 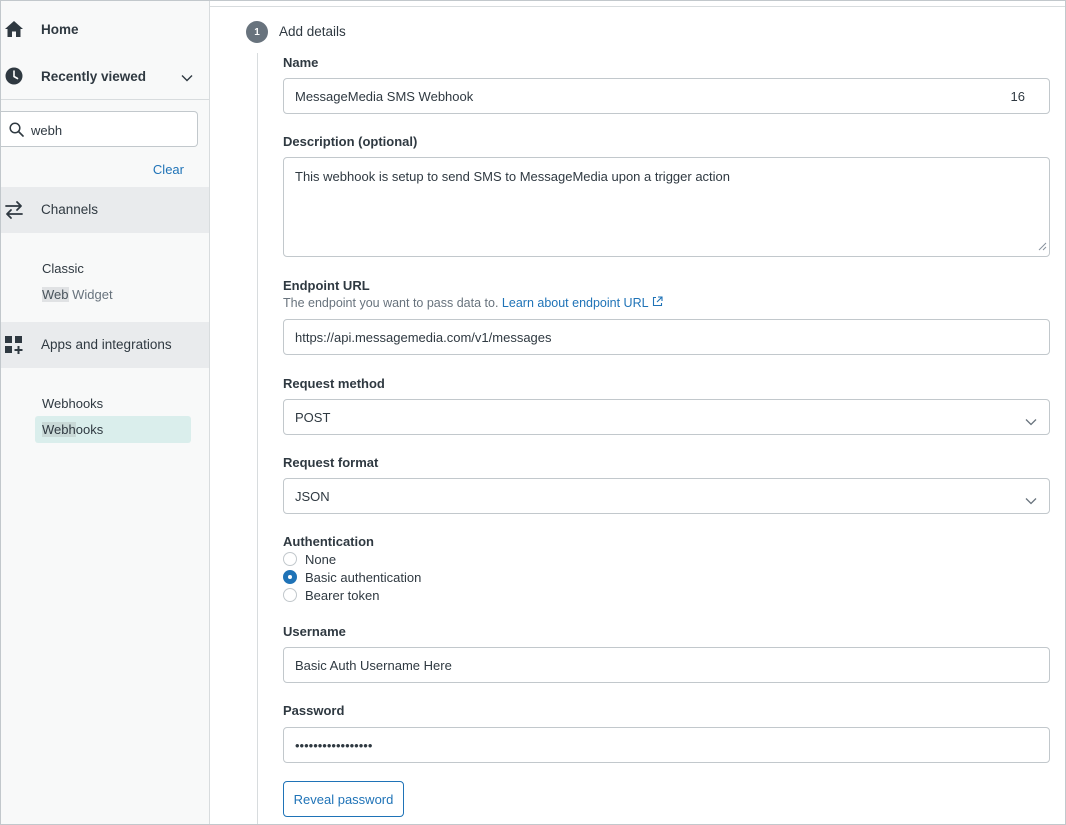 I want to click on home-icon, so click(x=14, y=29).